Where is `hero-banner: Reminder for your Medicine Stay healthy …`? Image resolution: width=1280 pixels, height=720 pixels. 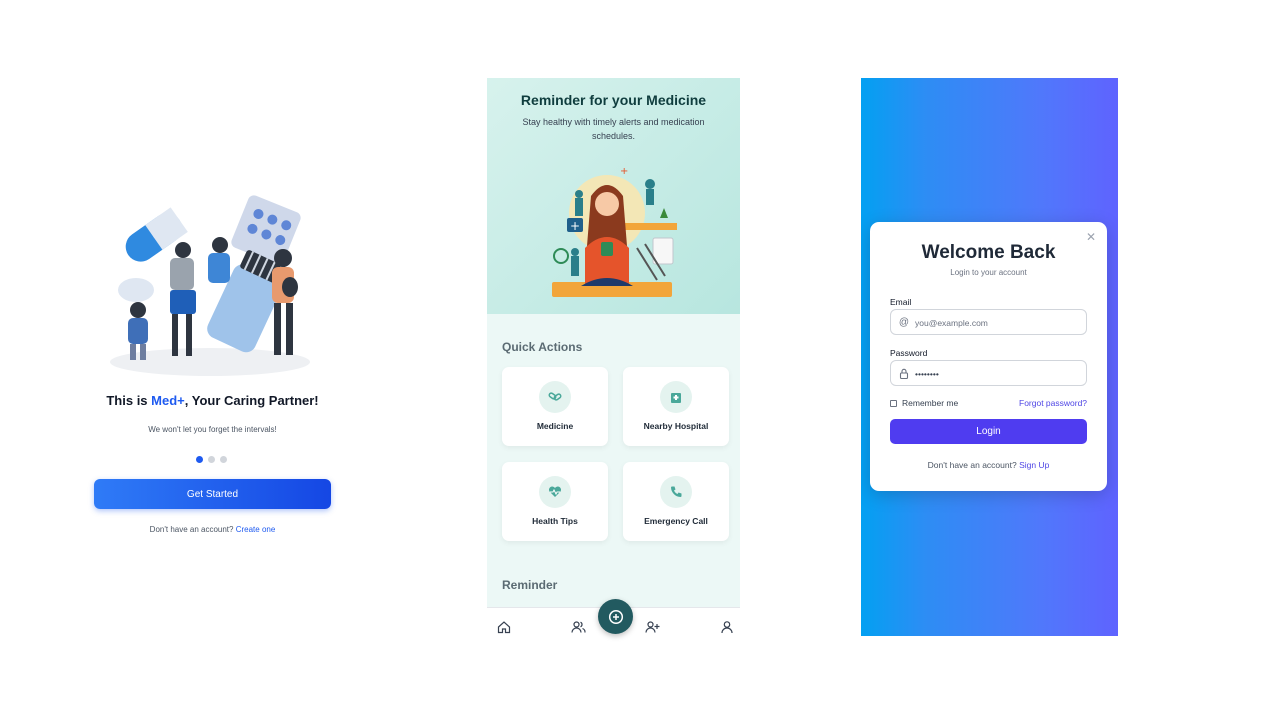 hero-banner: Reminder for your Medicine Stay healthy … is located at coordinates (613, 196).